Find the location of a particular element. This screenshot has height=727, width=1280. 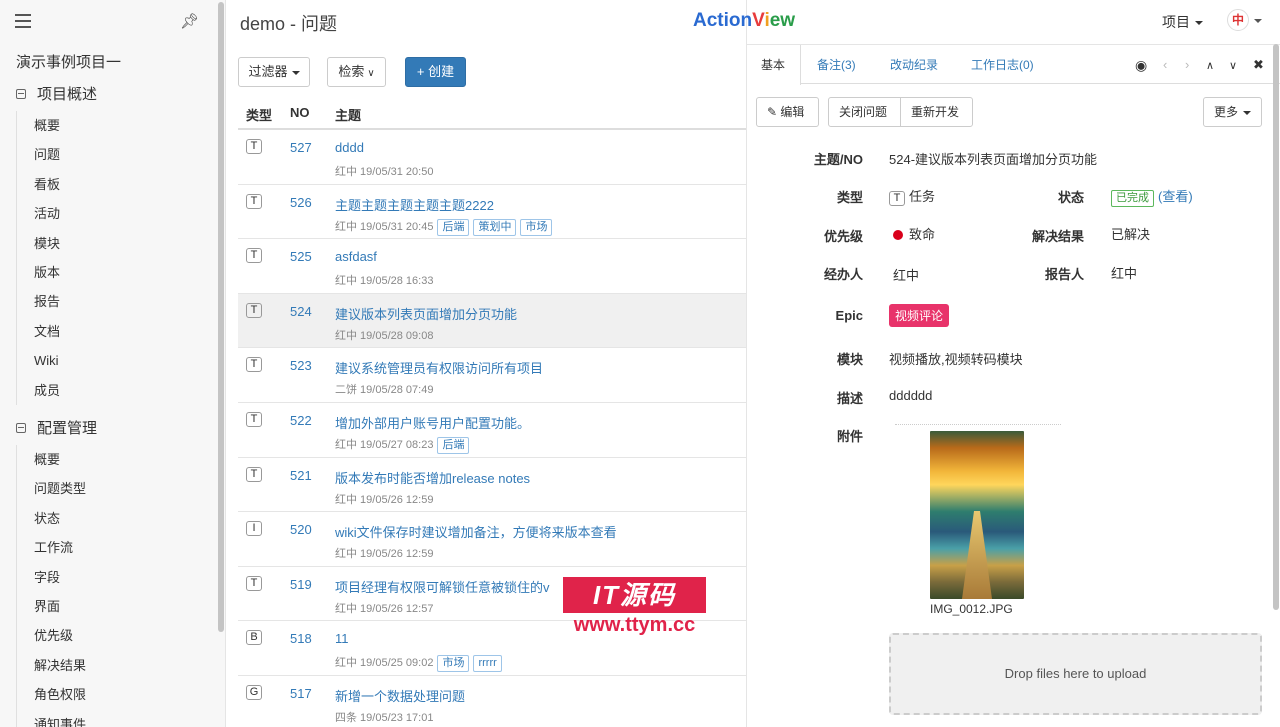

label-badge: rrrrr is located at coordinates (487, 664).